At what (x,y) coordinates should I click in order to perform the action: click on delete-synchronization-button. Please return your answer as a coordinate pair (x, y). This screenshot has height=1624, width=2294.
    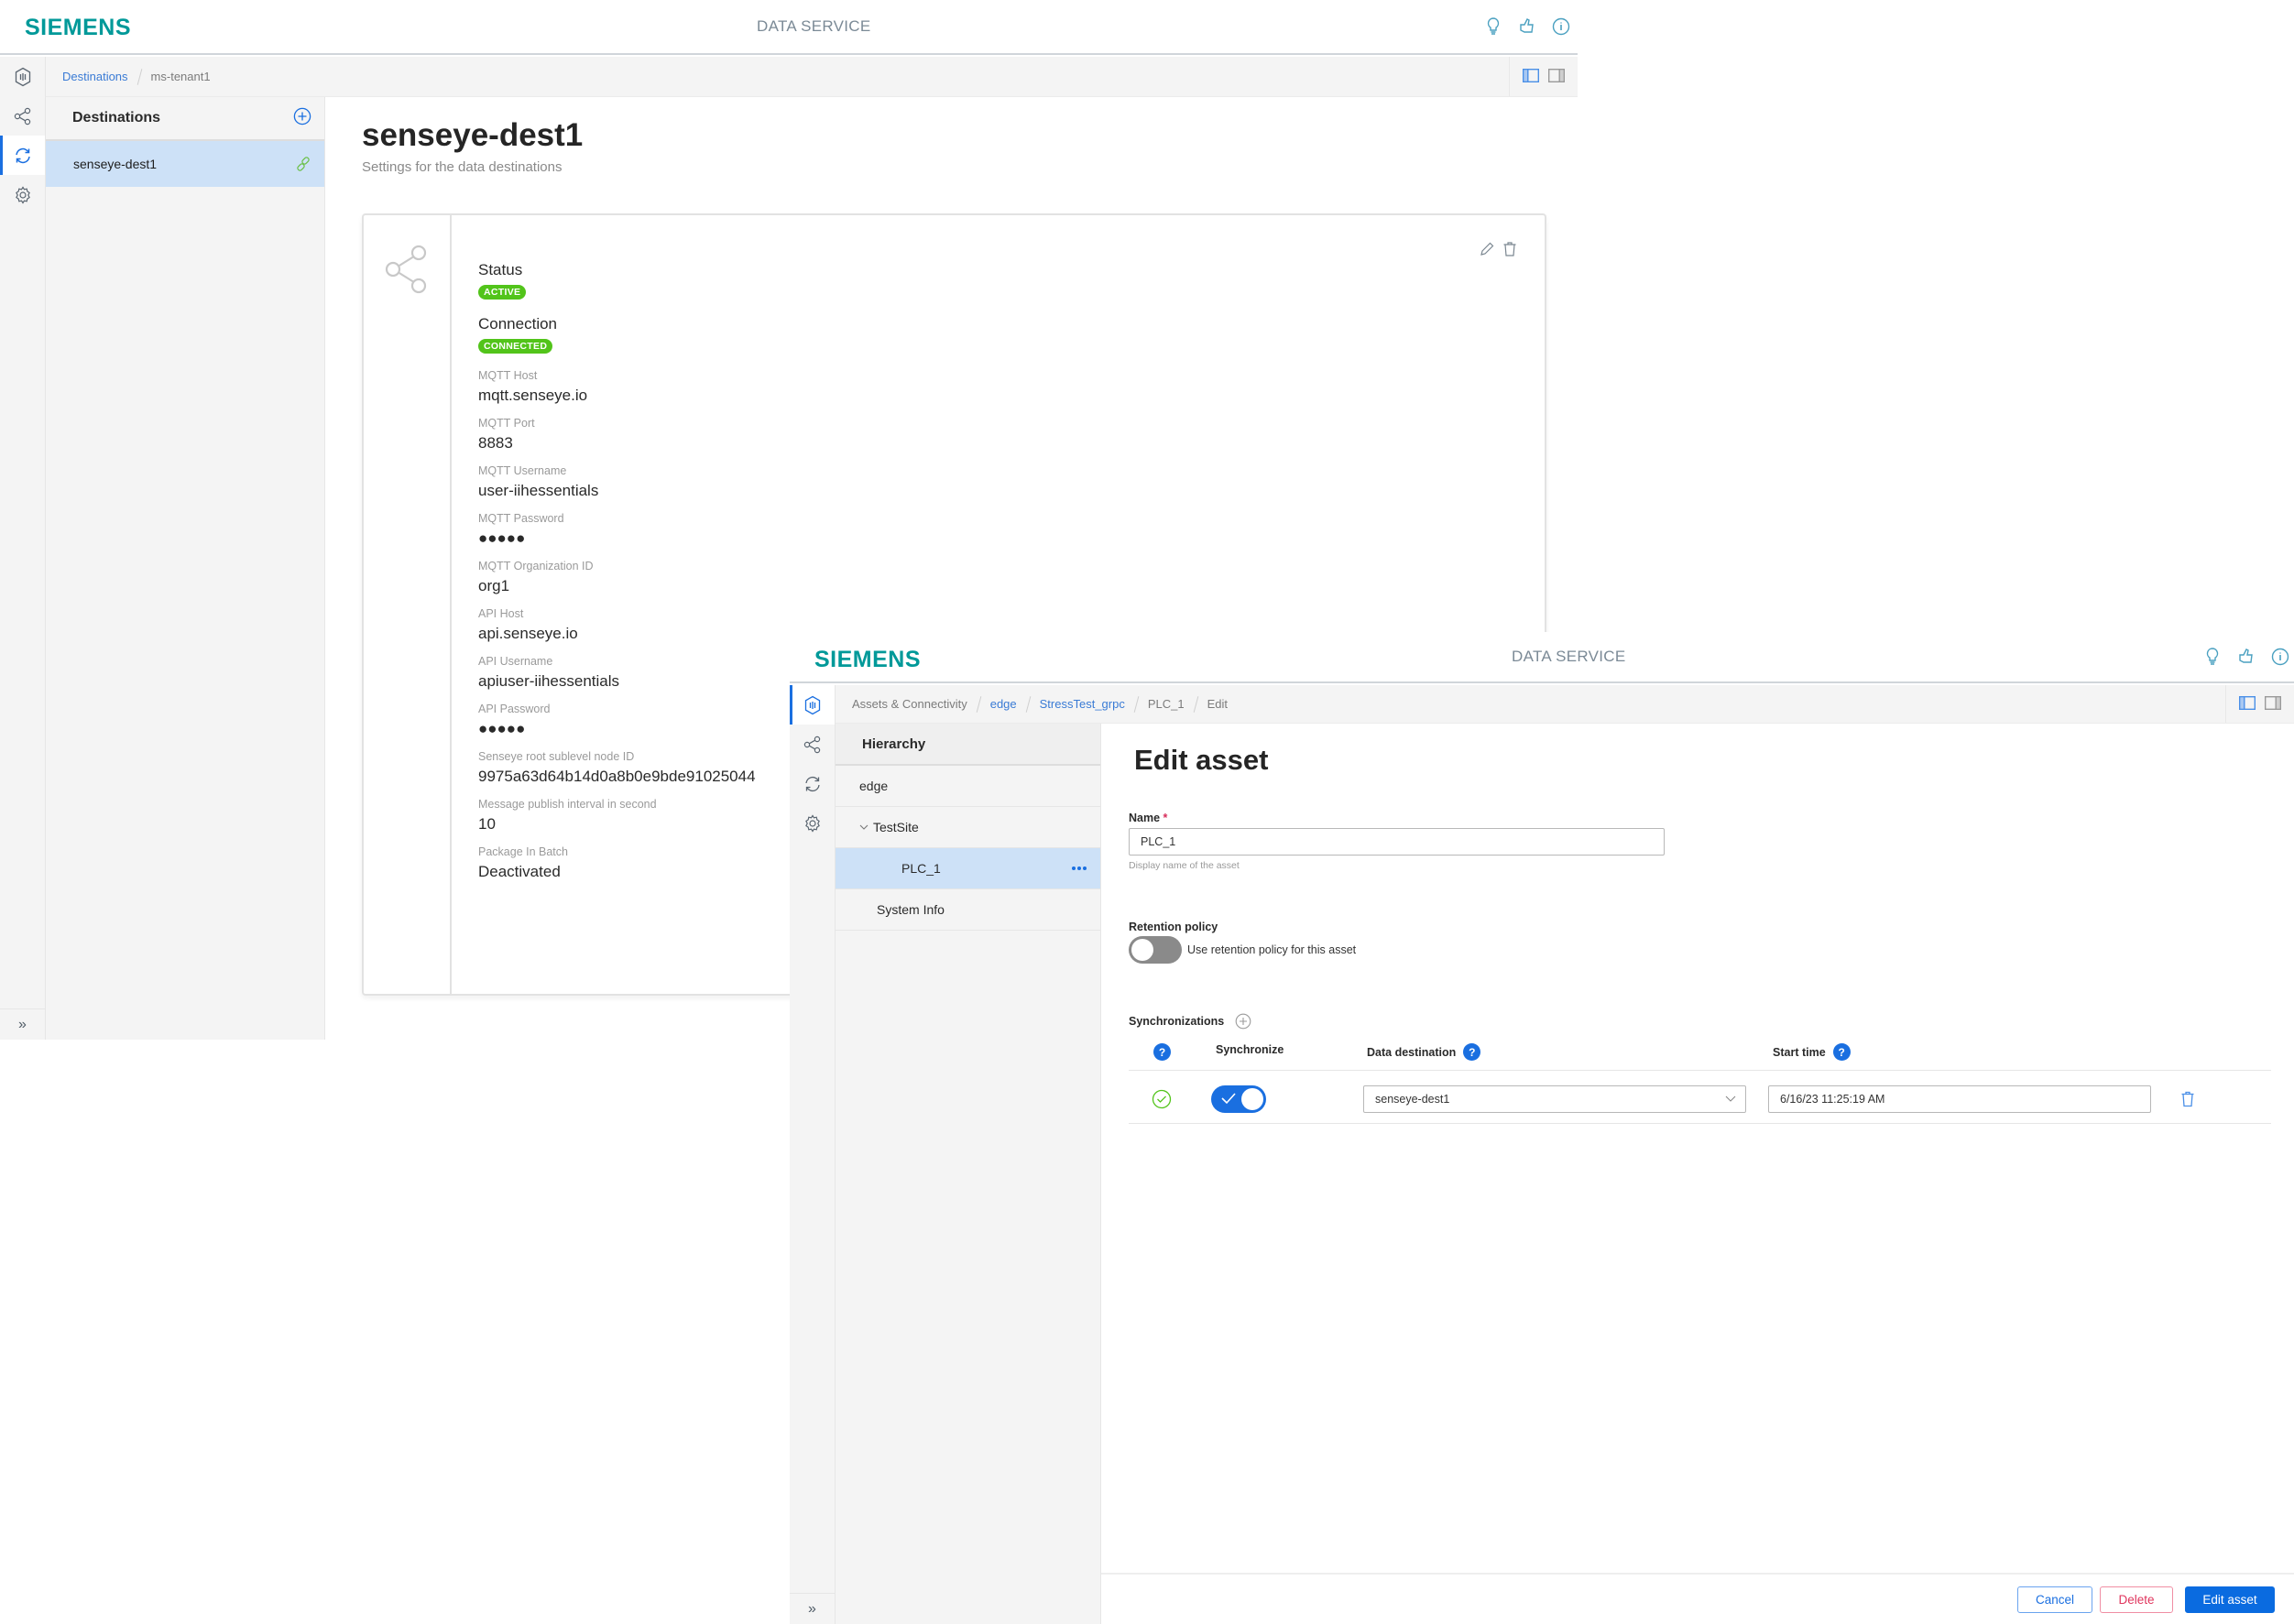
    Looking at the image, I should click on (2188, 1099).